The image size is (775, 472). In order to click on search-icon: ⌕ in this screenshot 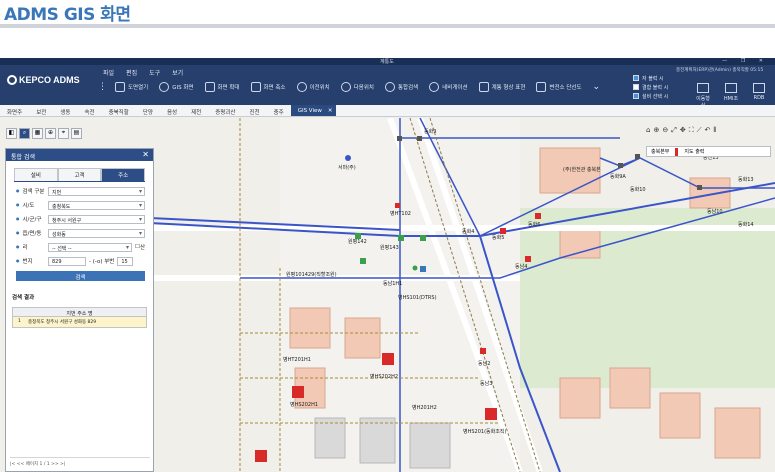, I will do `click(24, 132)`.